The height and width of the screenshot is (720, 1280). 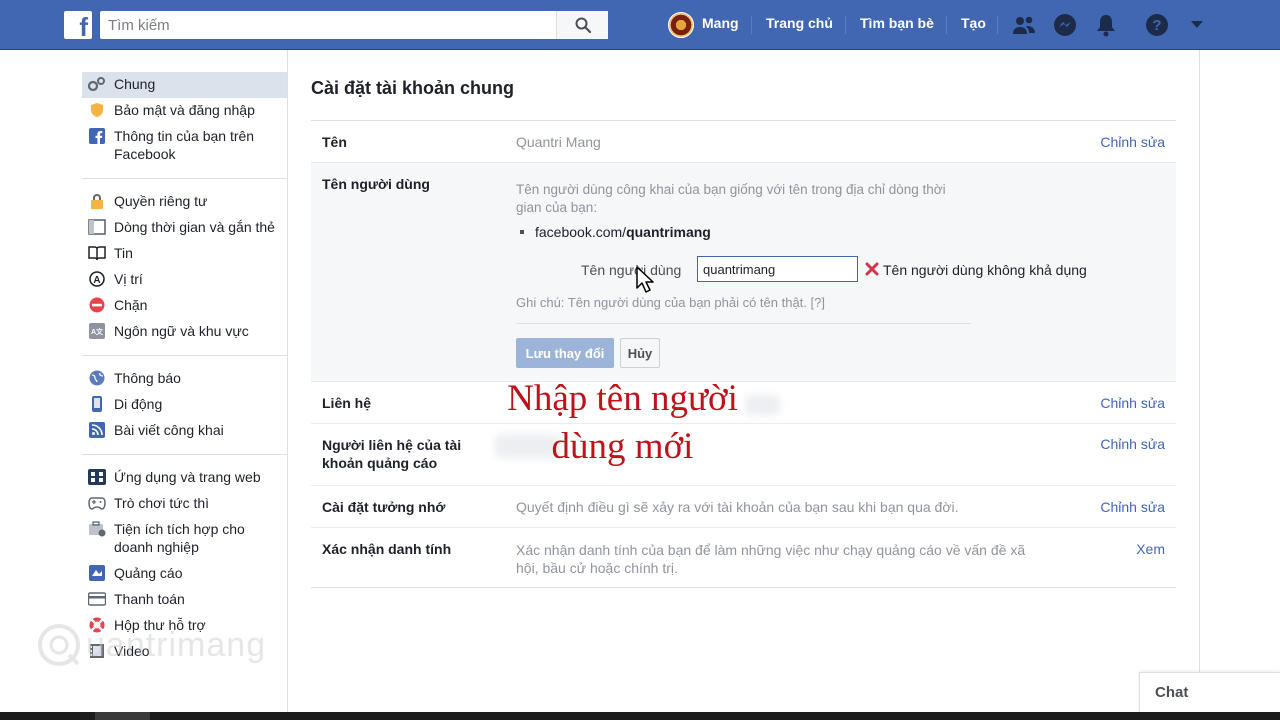 What do you see at coordinates (97, 599) in the screenshot?
I see `credit-card-icon` at bounding box center [97, 599].